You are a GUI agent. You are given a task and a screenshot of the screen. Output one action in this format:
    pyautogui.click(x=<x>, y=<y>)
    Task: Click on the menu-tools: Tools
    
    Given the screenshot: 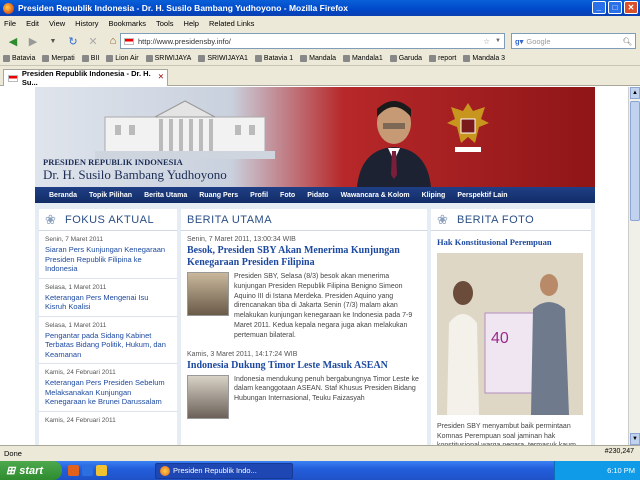 What is the action you would take?
    pyautogui.click(x=165, y=23)
    